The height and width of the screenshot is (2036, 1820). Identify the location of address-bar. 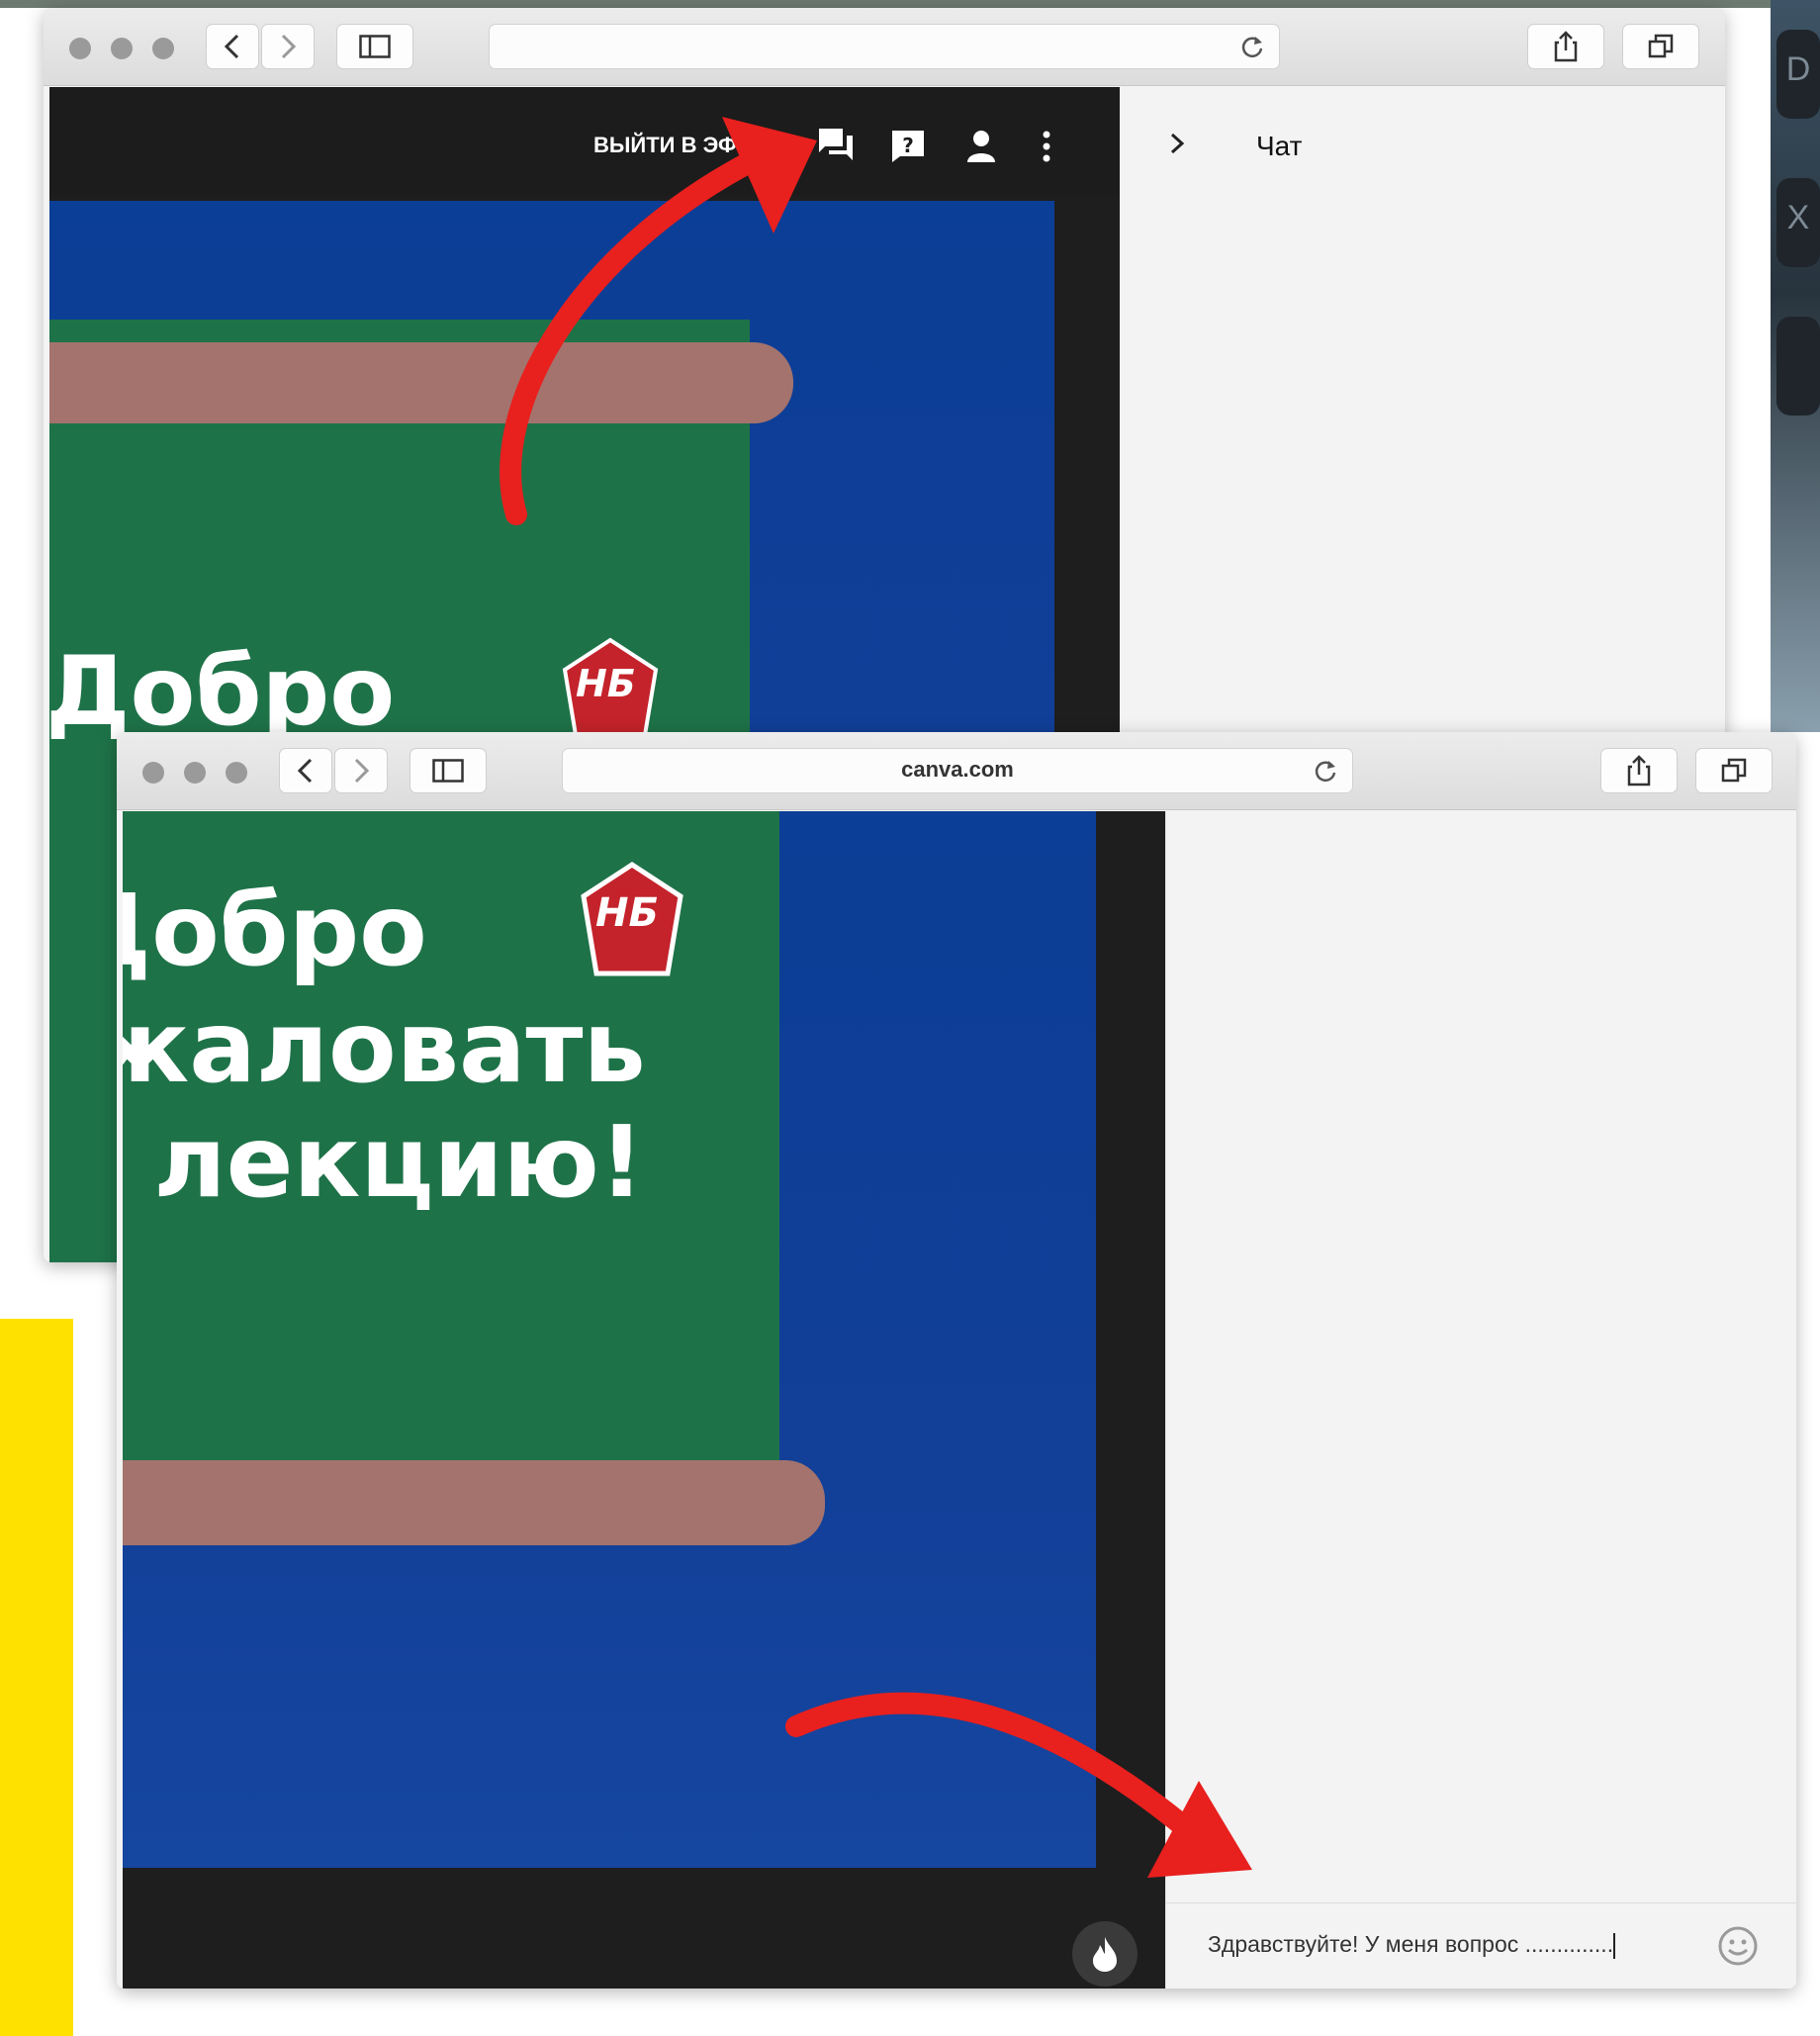
(884, 46).